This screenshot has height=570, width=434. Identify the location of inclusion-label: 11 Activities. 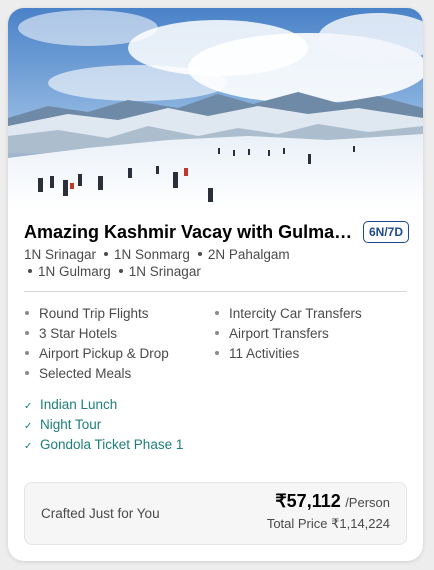
(264, 353).